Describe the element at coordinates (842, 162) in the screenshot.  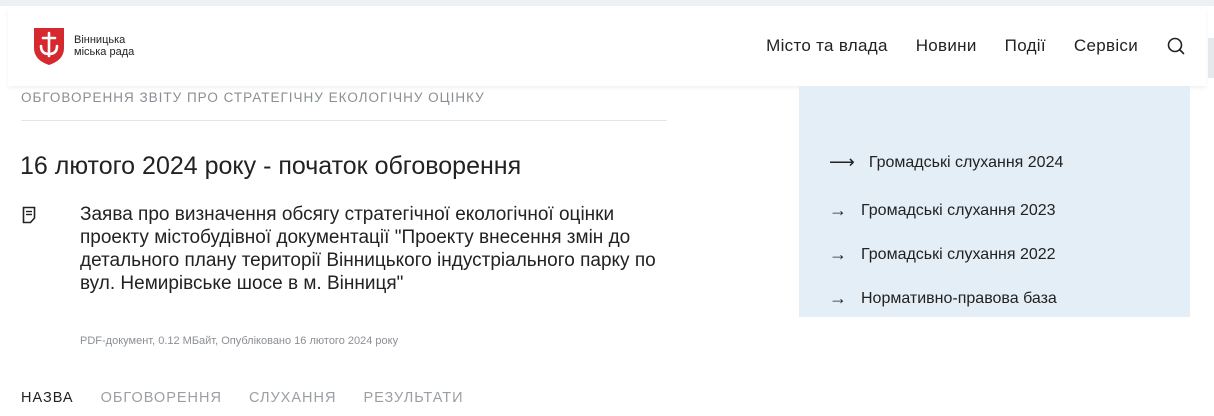
I see `arrow-right-icon: ⟶` at that location.